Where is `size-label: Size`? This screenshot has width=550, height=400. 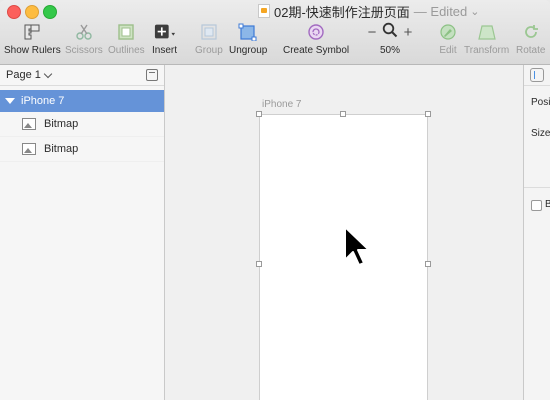
size-label: Size is located at coordinates (540, 133).